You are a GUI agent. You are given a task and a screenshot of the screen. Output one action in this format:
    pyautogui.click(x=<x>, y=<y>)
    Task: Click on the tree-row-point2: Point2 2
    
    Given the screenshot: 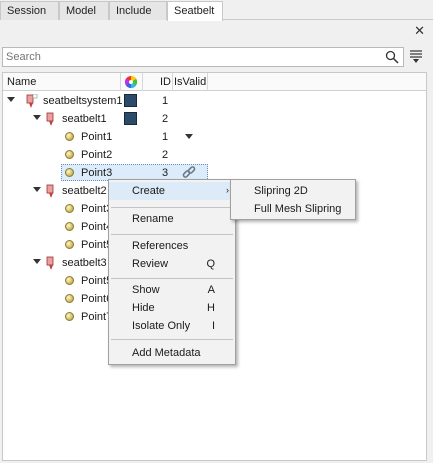 What is the action you would take?
    pyautogui.click(x=214, y=155)
    